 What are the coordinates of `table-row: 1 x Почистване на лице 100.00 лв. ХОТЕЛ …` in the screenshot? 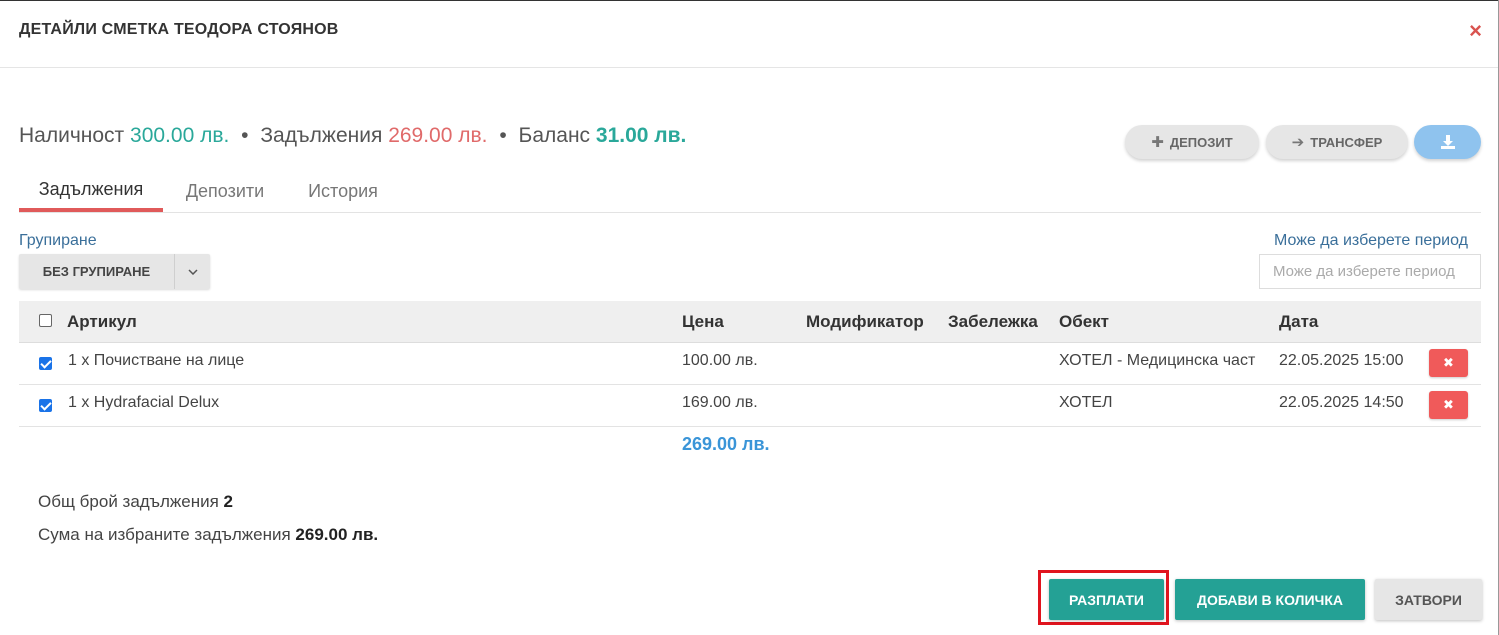 It's located at (750, 364).